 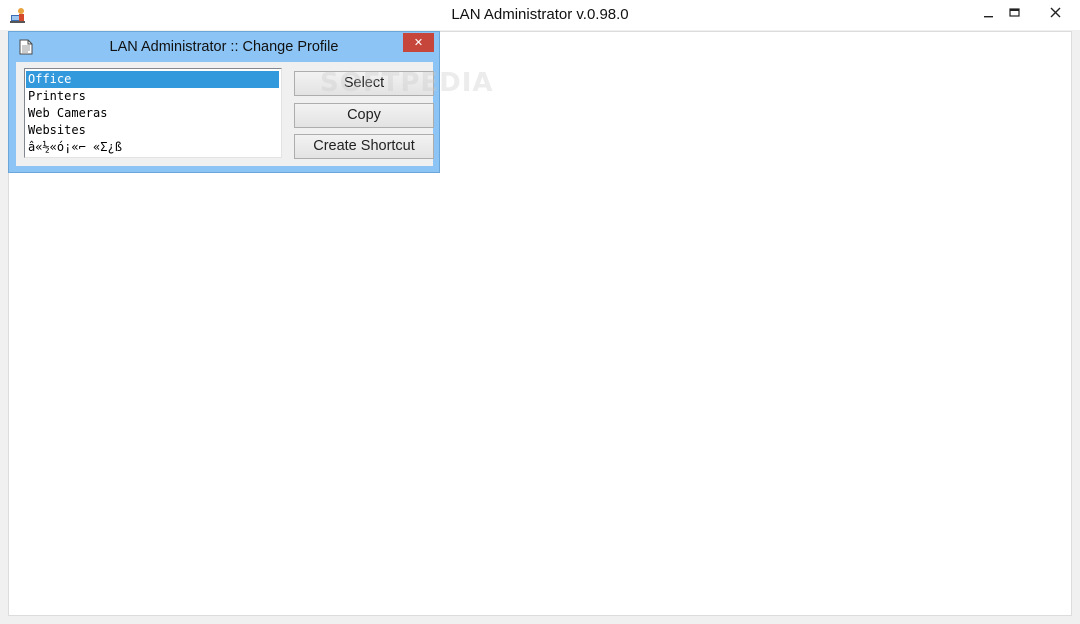 I want to click on maximize-button, so click(x=1015, y=12).